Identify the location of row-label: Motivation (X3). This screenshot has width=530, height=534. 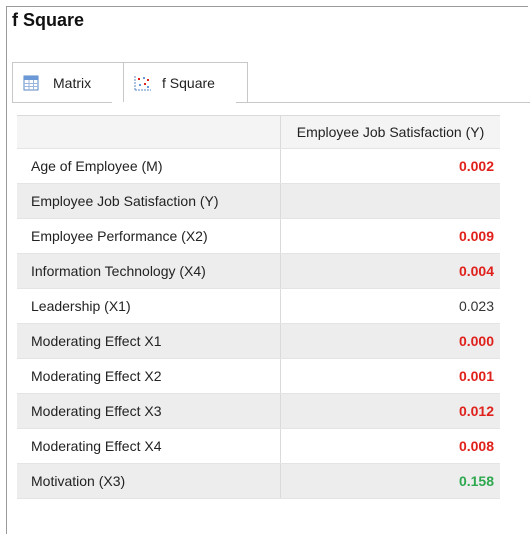
(78, 481).